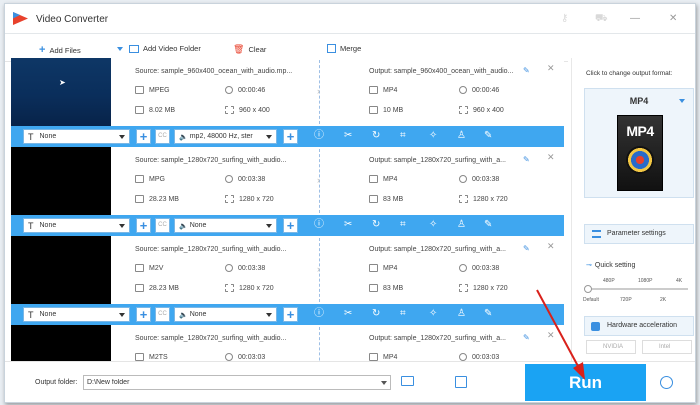 The width and height of the screenshot is (700, 405). Describe the element at coordinates (611, 347) in the screenshot. I see `nvidia-option: NVIDIA` at that location.